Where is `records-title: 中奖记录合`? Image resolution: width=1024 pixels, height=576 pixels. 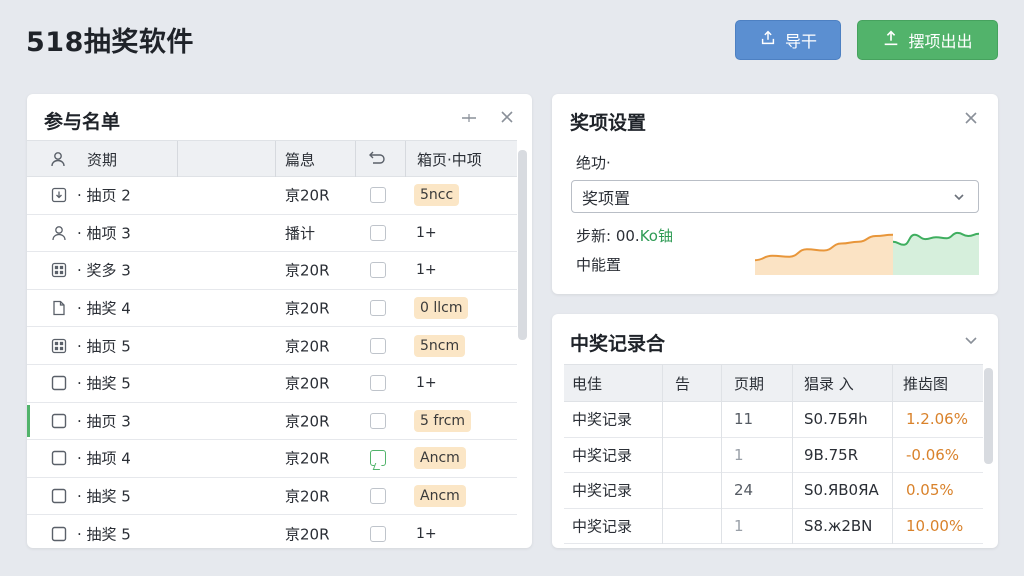
records-title: 中奖记录合 is located at coordinates (618, 344).